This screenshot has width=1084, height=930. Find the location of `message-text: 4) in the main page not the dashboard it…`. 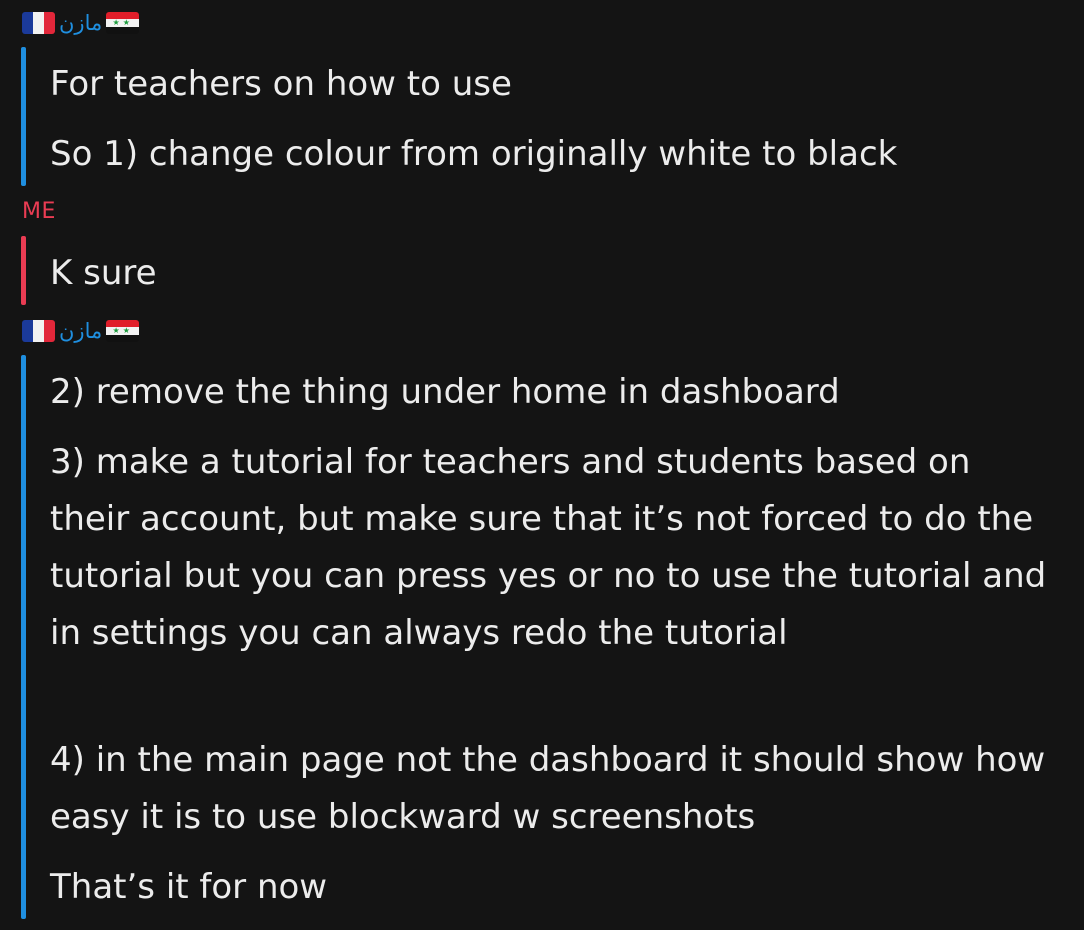

message-text: 4) in the main page not the dashboard it… is located at coordinates (548, 788).